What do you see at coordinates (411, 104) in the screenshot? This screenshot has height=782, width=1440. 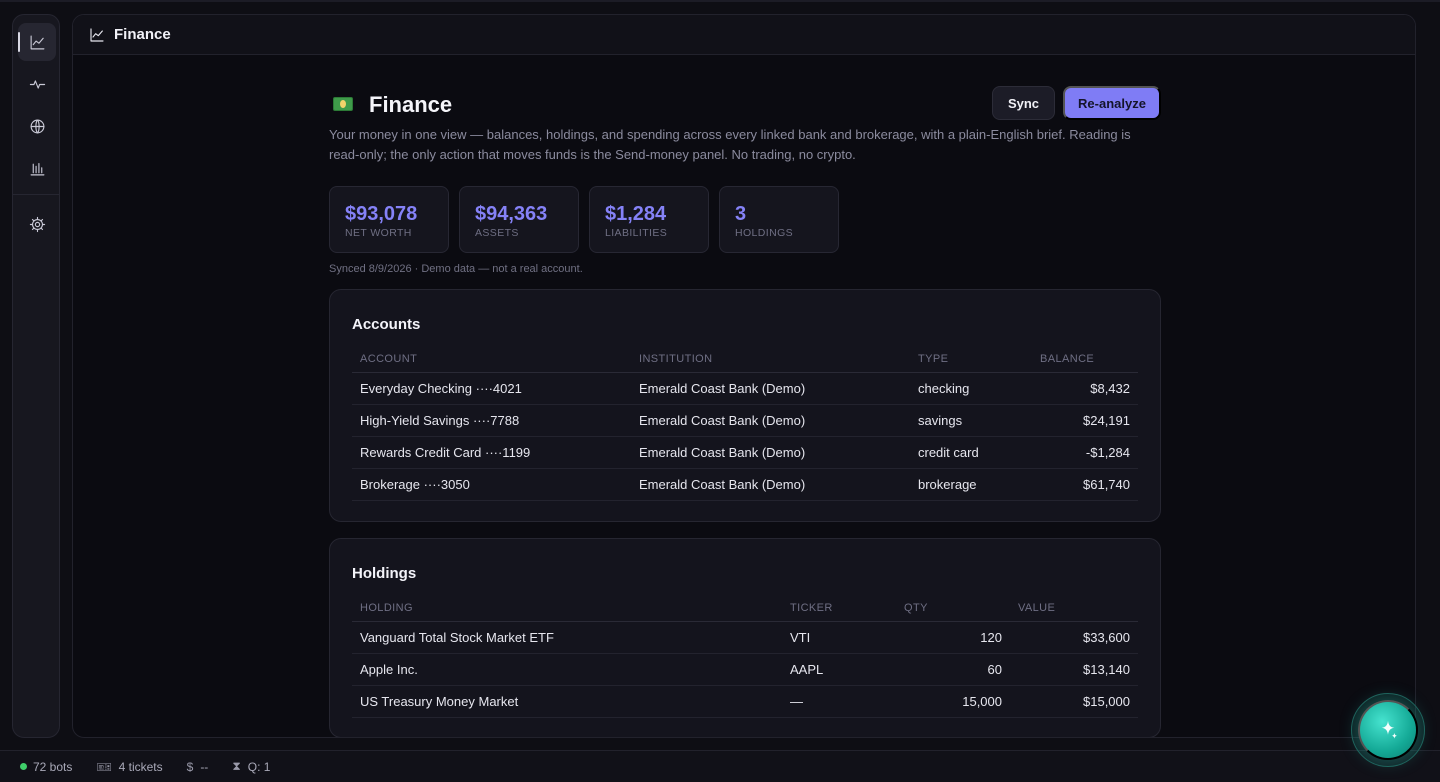 I see `page-title: Finance` at bounding box center [411, 104].